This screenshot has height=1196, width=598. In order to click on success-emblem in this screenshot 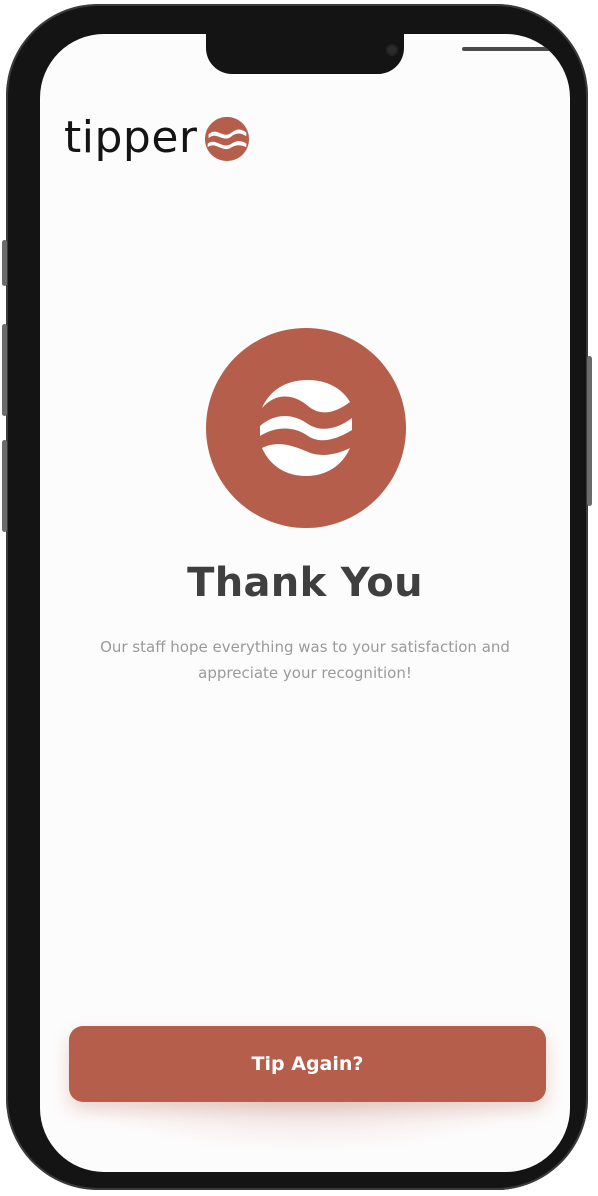, I will do `click(306, 428)`.